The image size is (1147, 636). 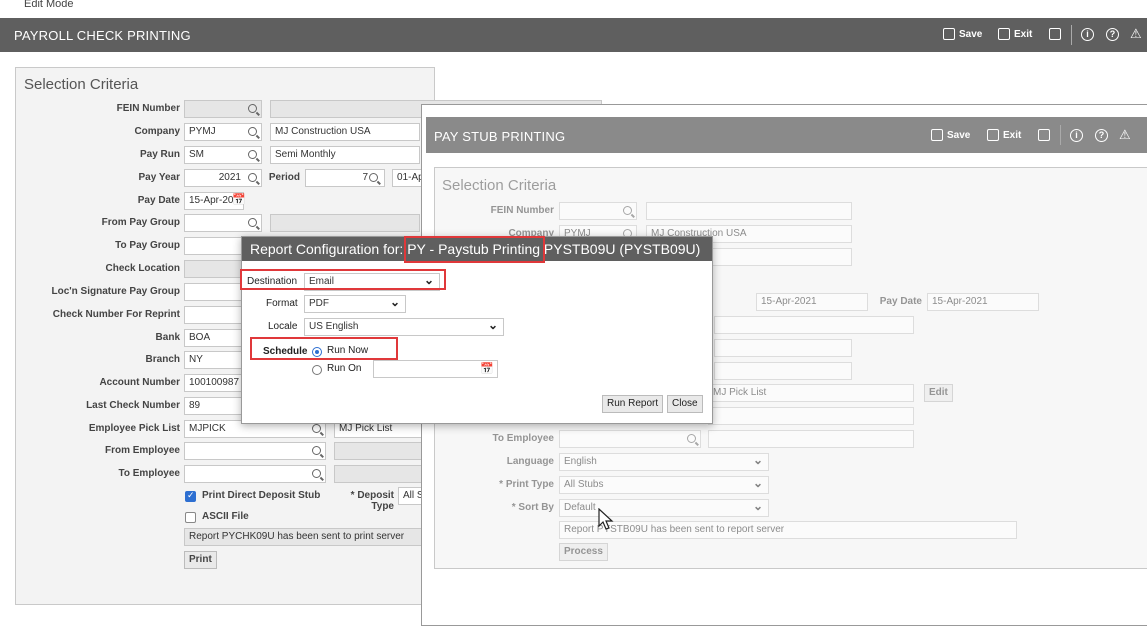 I want to click on stub-to-employee-name, so click(x=811, y=439).